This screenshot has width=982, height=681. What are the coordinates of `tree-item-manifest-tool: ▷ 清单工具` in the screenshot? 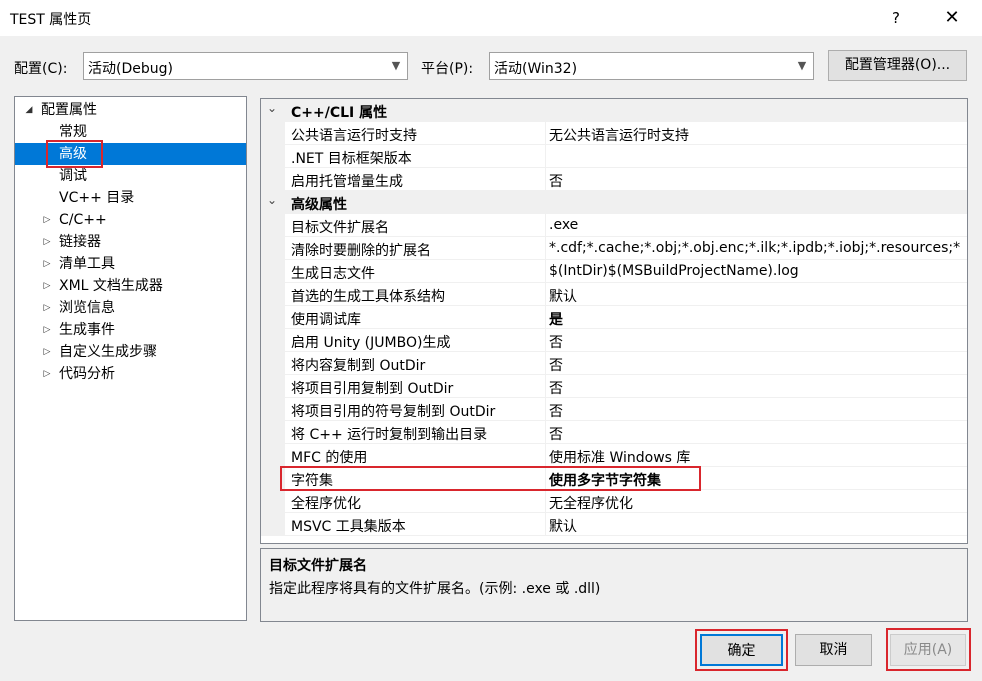 It's located at (130, 264).